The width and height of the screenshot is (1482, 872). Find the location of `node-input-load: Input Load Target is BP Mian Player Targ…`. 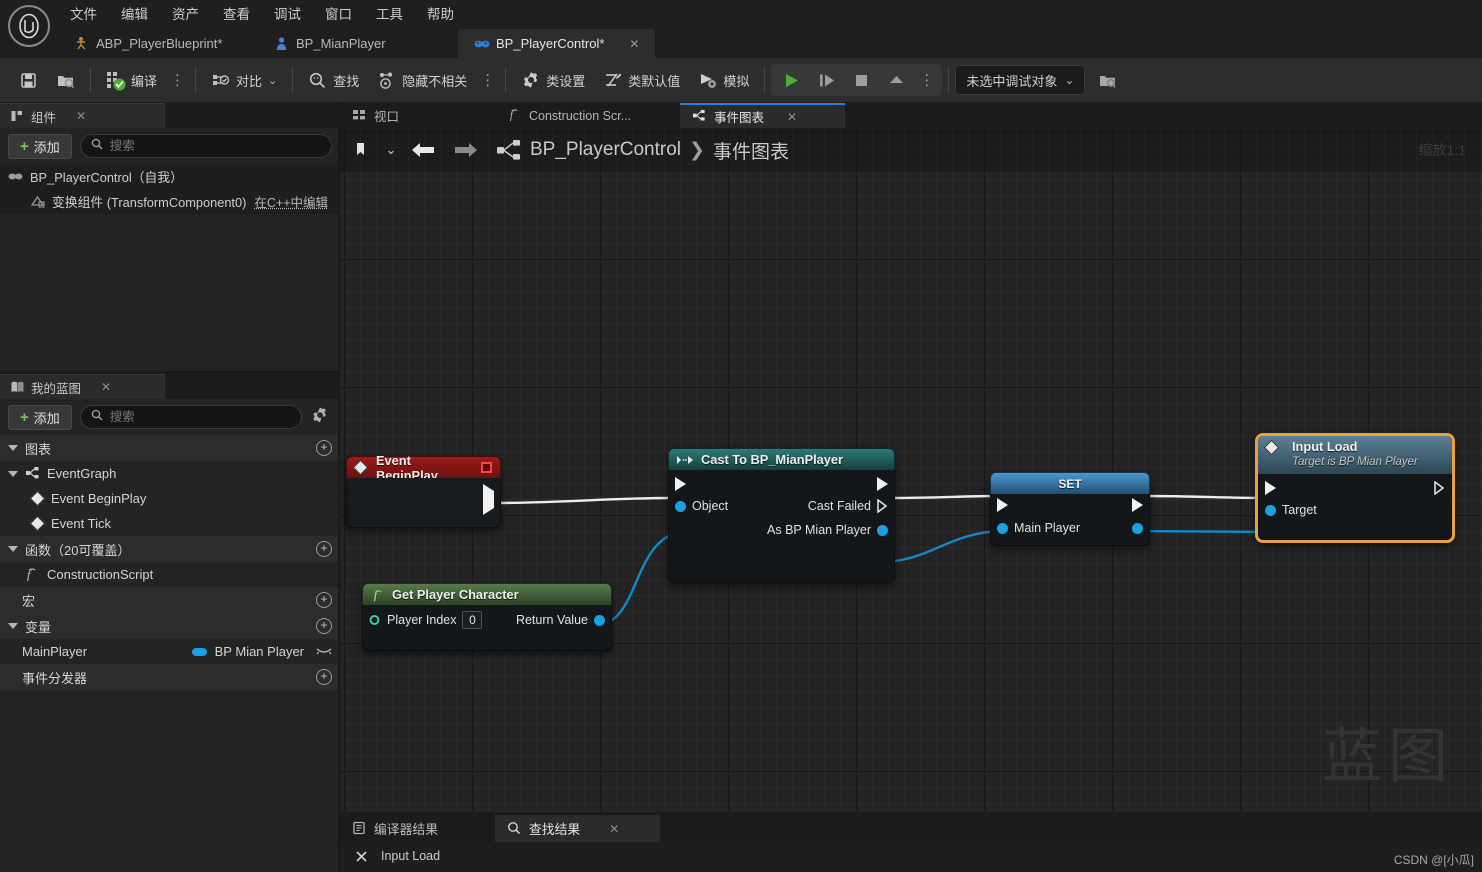

node-input-load: Input Load Target is BP Mian Player Targ… is located at coordinates (1355, 488).